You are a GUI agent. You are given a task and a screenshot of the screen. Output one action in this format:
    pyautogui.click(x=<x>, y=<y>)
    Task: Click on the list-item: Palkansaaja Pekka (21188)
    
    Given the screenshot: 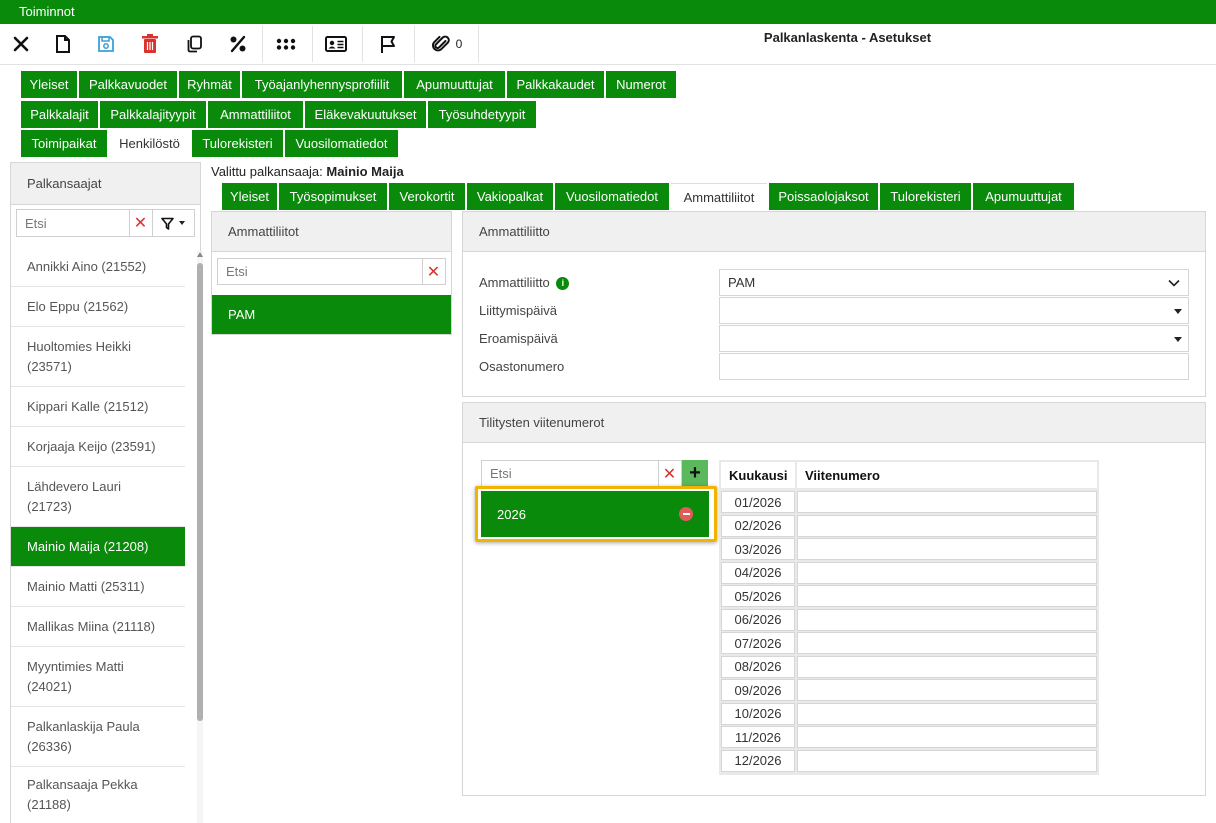 What is the action you would take?
    pyautogui.click(x=98, y=795)
    